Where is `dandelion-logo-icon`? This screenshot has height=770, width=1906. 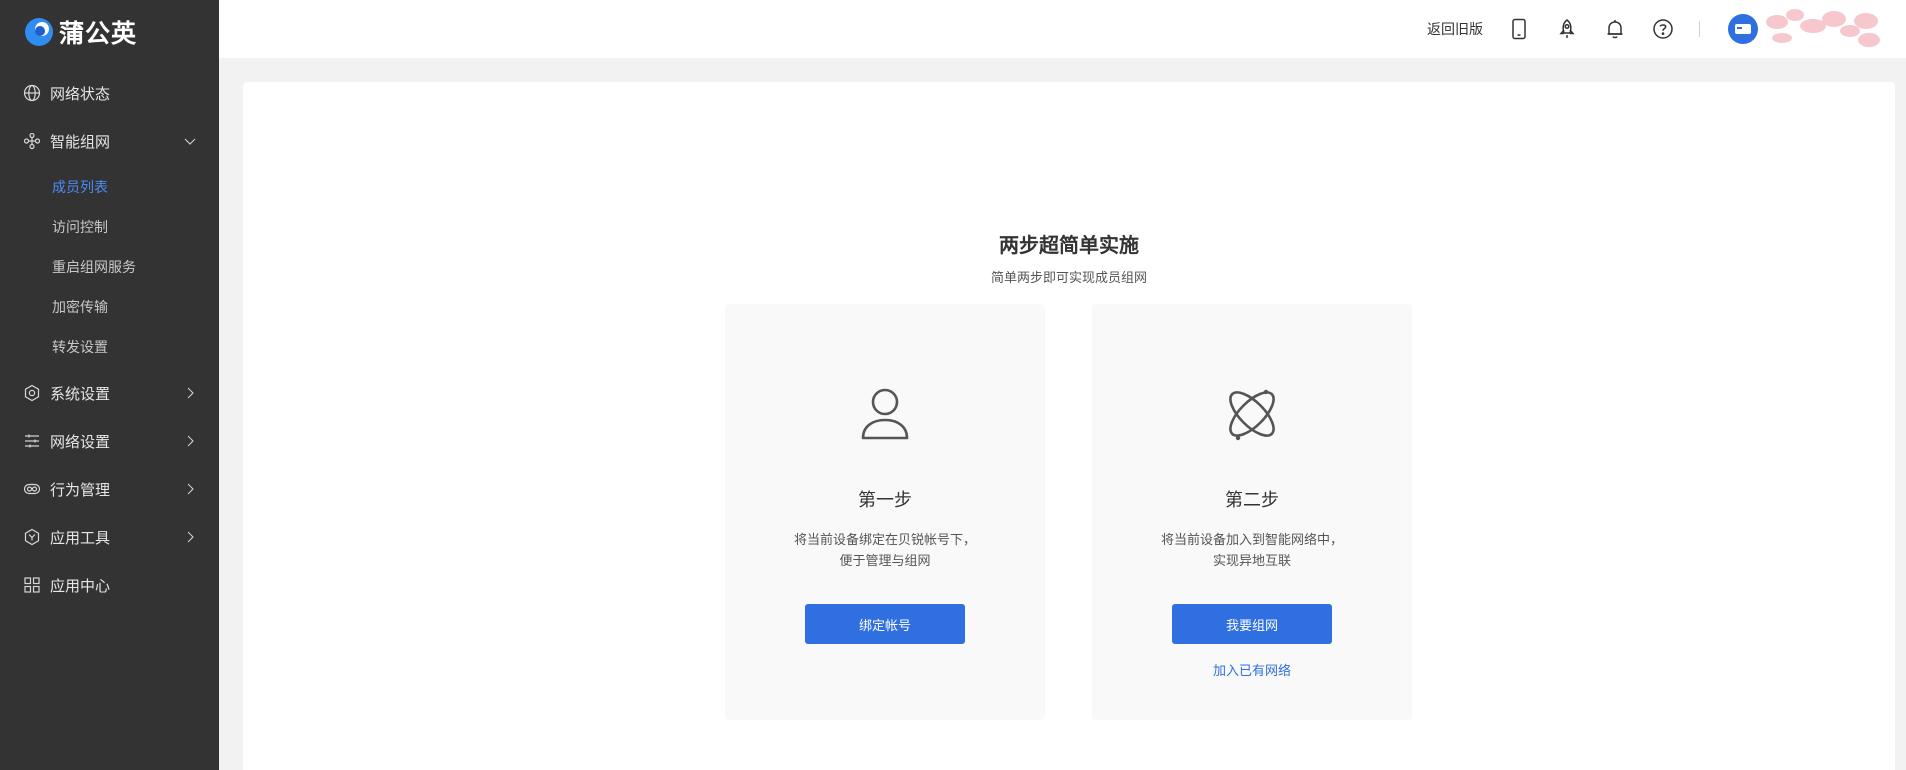
dandelion-logo-icon is located at coordinates (39, 32).